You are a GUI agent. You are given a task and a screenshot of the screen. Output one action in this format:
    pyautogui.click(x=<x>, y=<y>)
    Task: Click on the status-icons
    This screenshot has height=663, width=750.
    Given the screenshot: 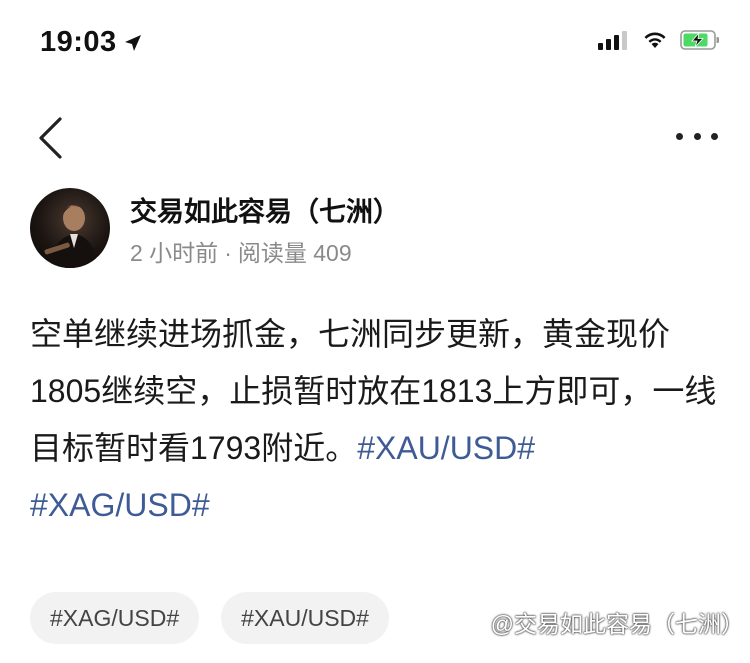 What is the action you would take?
    pyautogui.click(x=659, y=40)
    